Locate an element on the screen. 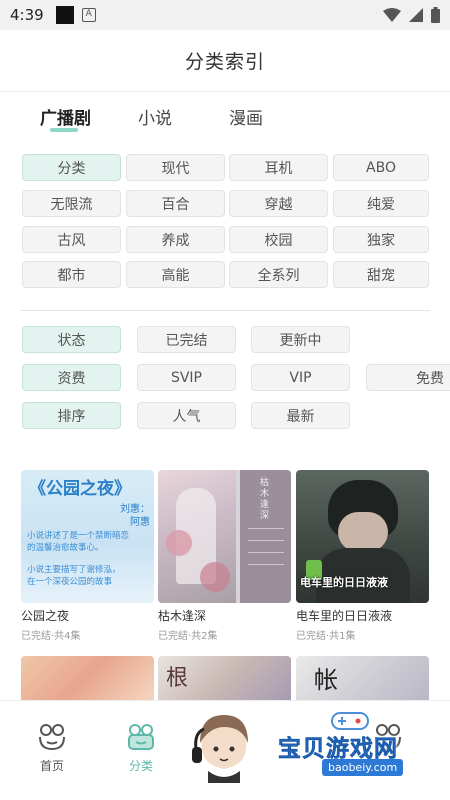 The height and width of the screenshot is (800, 450). cover-line: 小说主要描写了谢修泓， is located at coordinates (74, 570).